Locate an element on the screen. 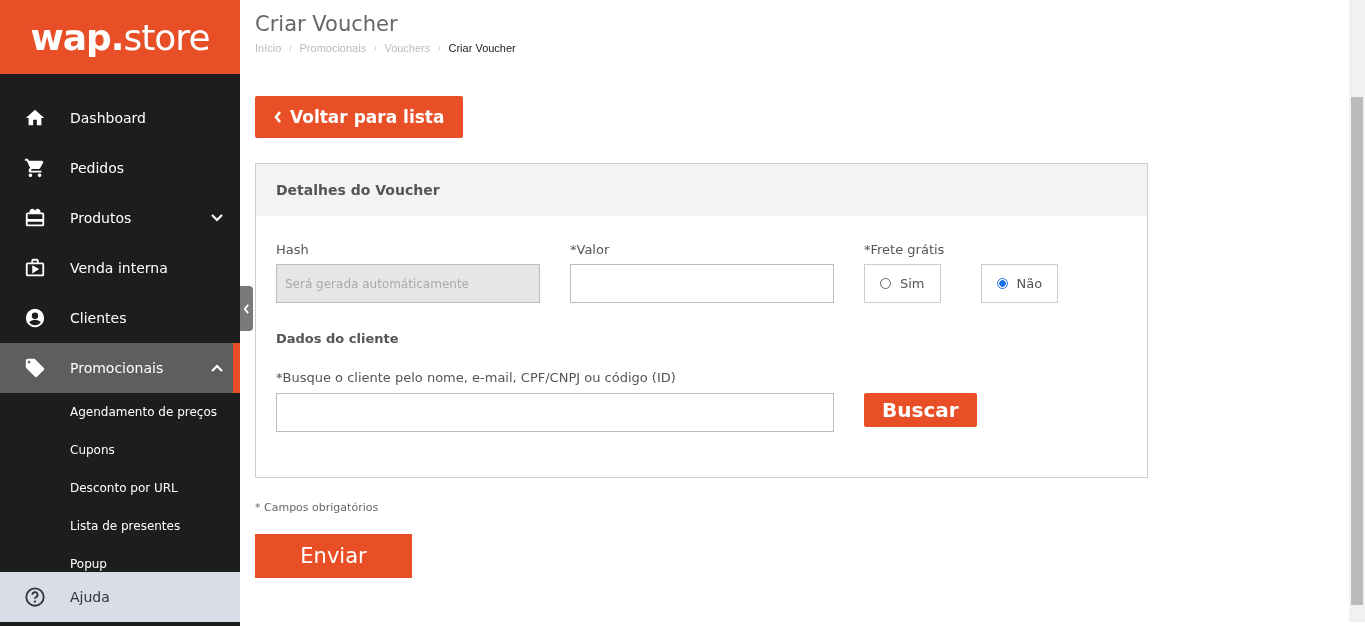  scrollbar is located at coordinates (1357, 311).